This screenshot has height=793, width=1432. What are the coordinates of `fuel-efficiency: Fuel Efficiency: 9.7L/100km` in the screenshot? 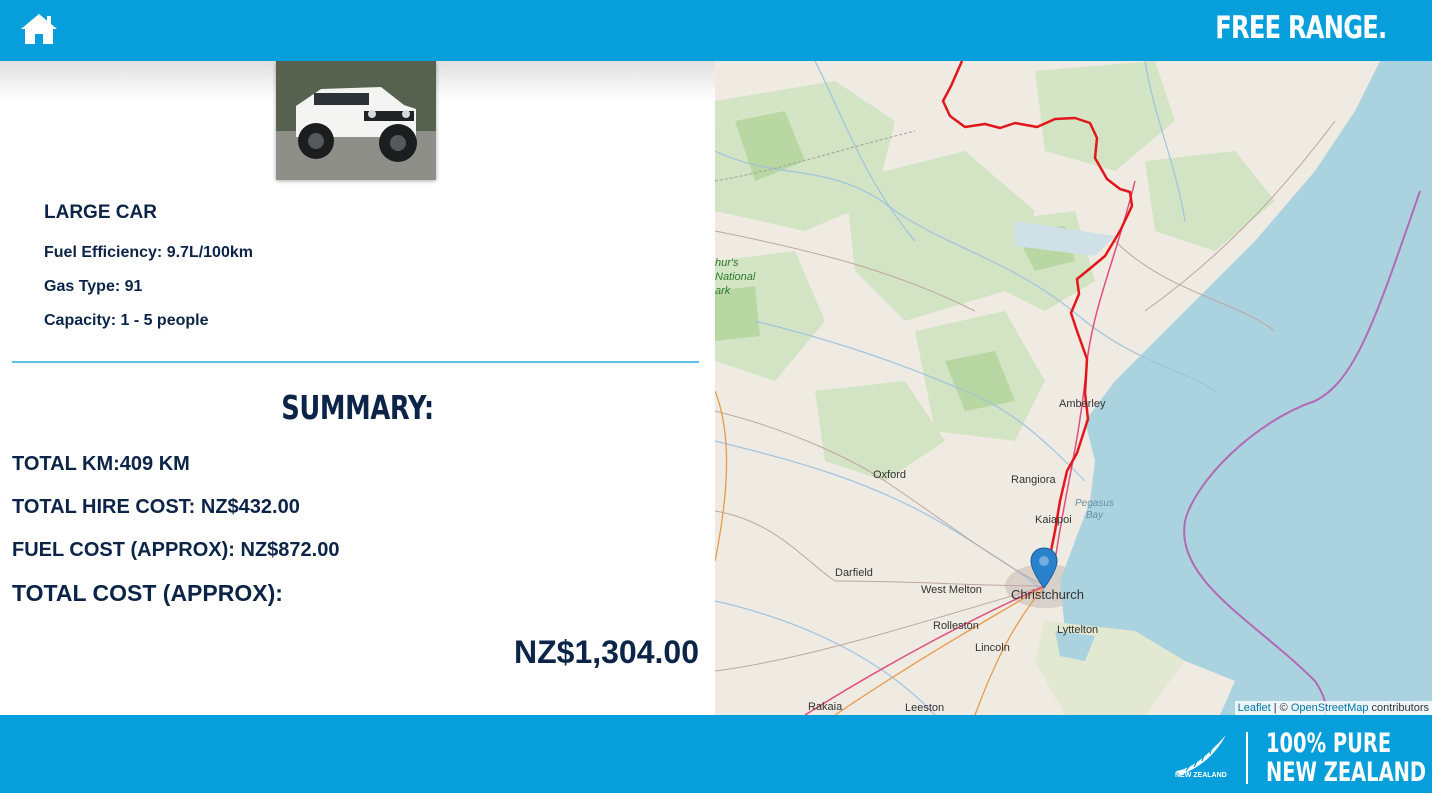 It's located at (148, 252).